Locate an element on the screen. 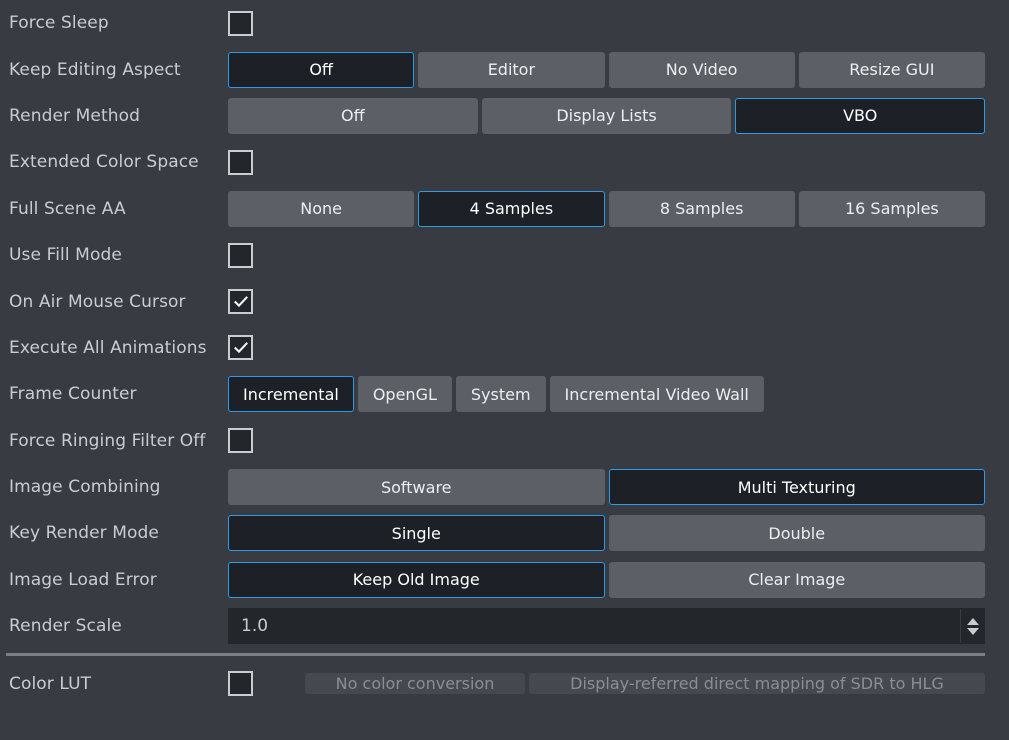  row-label-render-scale: Render Scale is located at coordinates (65, 626).